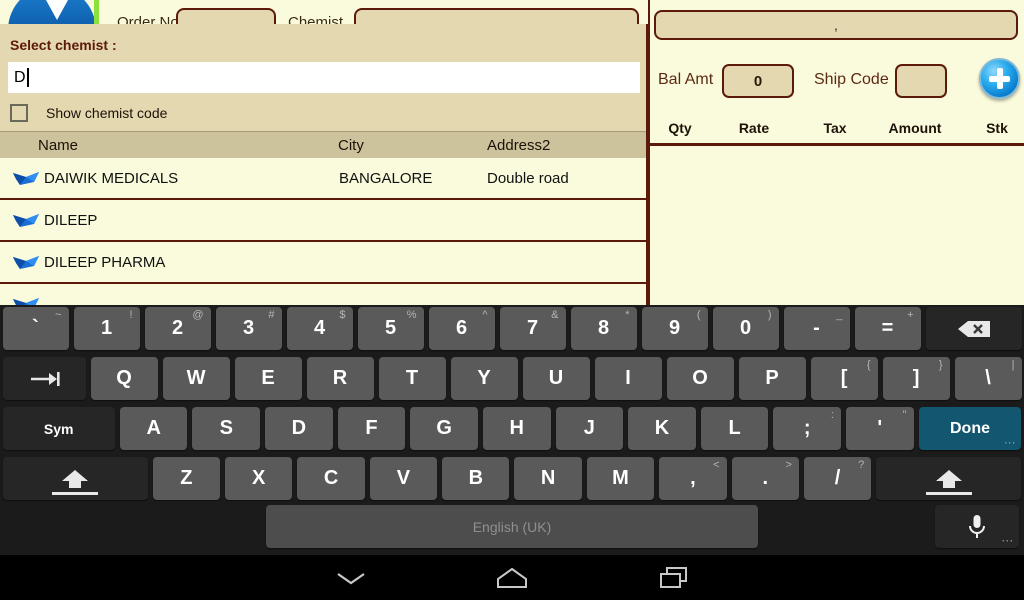  What do you see at coordinates (528, 178) in the screenshot?
I see `list-item-address2: Double road` at bounding box center [528, 178].